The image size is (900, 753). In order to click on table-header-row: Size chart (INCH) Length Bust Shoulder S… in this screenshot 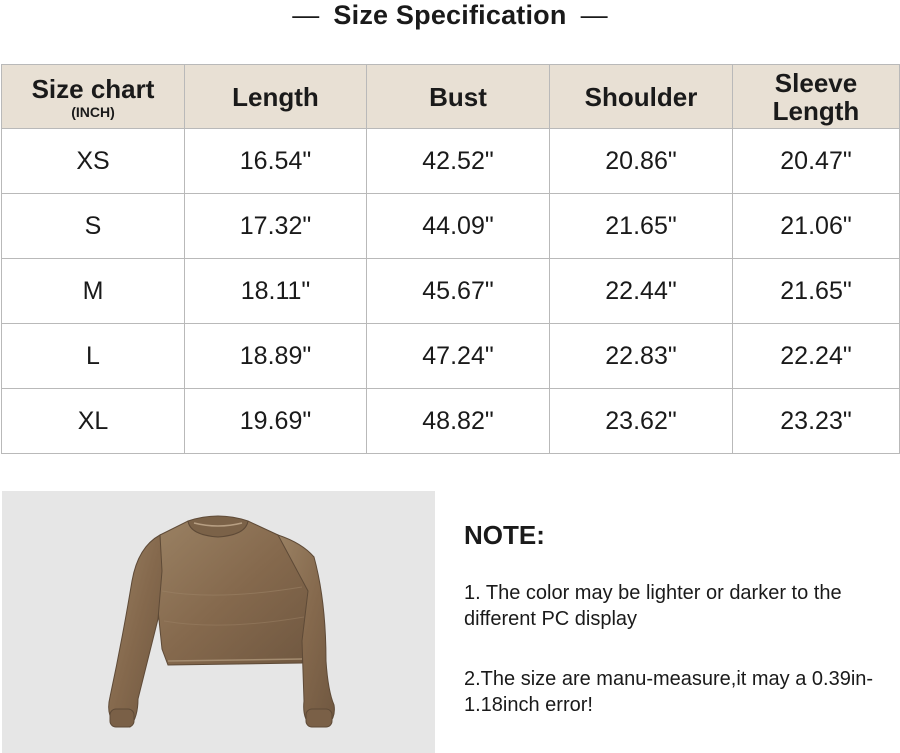, I will do `click(450, 96)`.